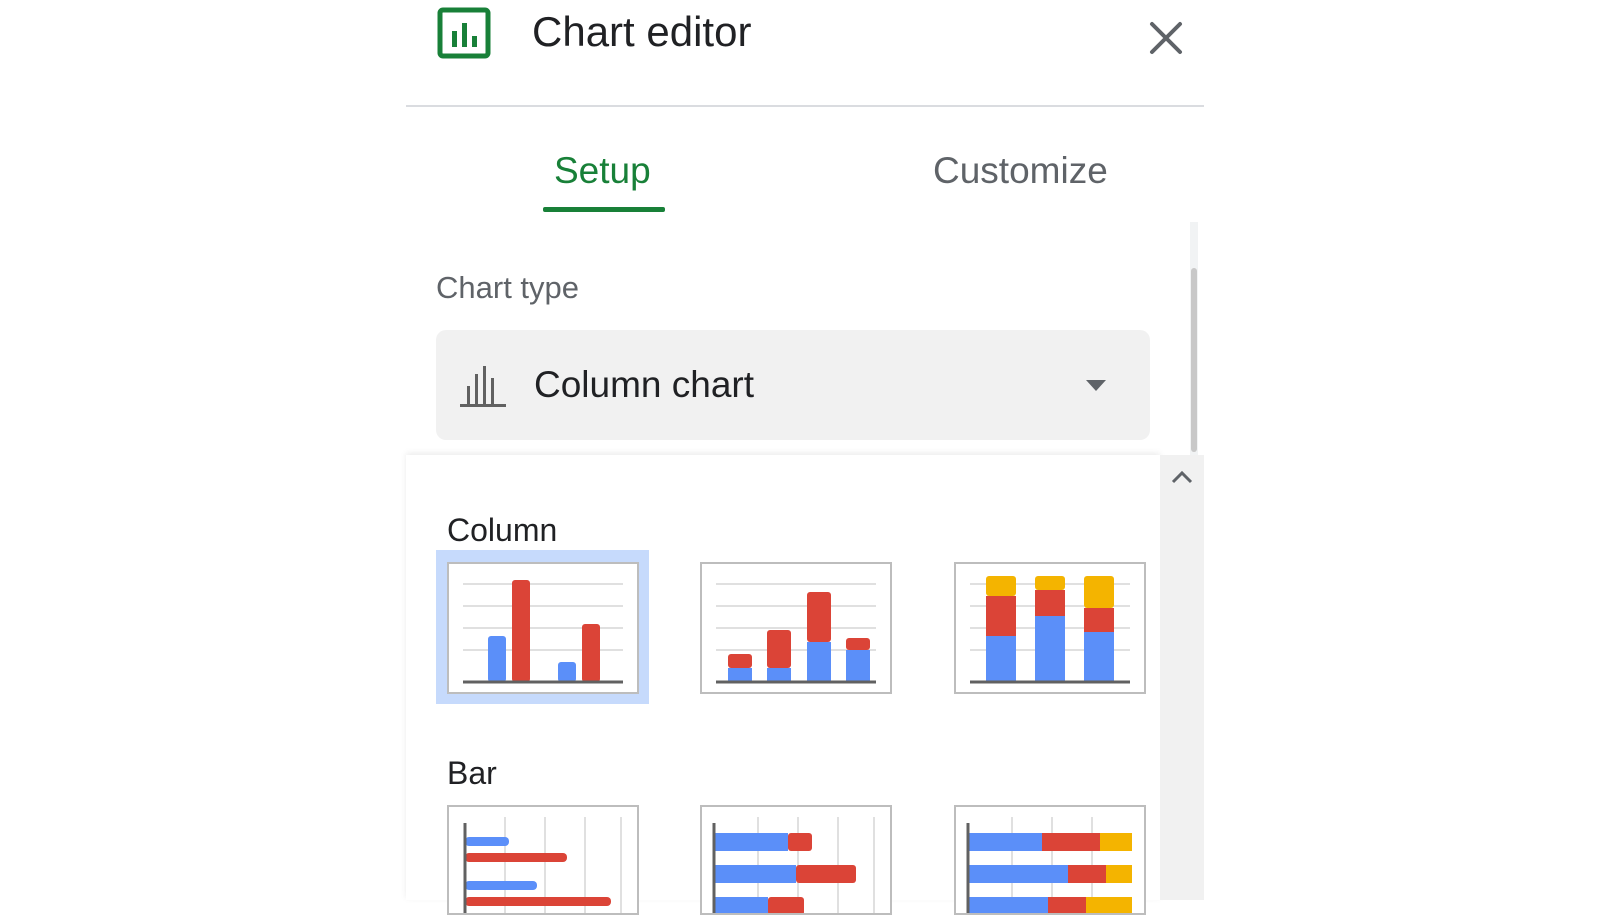 This screenshot has height=915, width=1600. I want to click on close-icon, so click(1166, 38).